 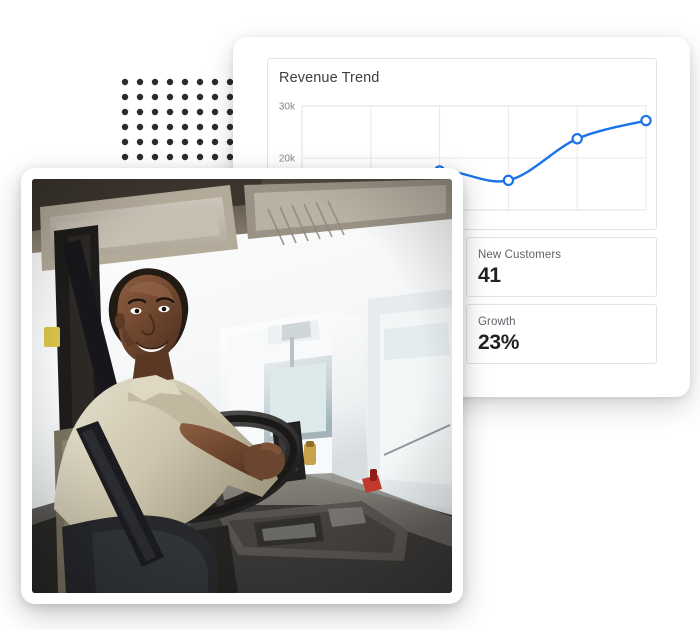 What do you see at coordinates (287, 159) in the screenshot?
I see `chart-ytick-label: 20k` at bounding box center [287, 159].